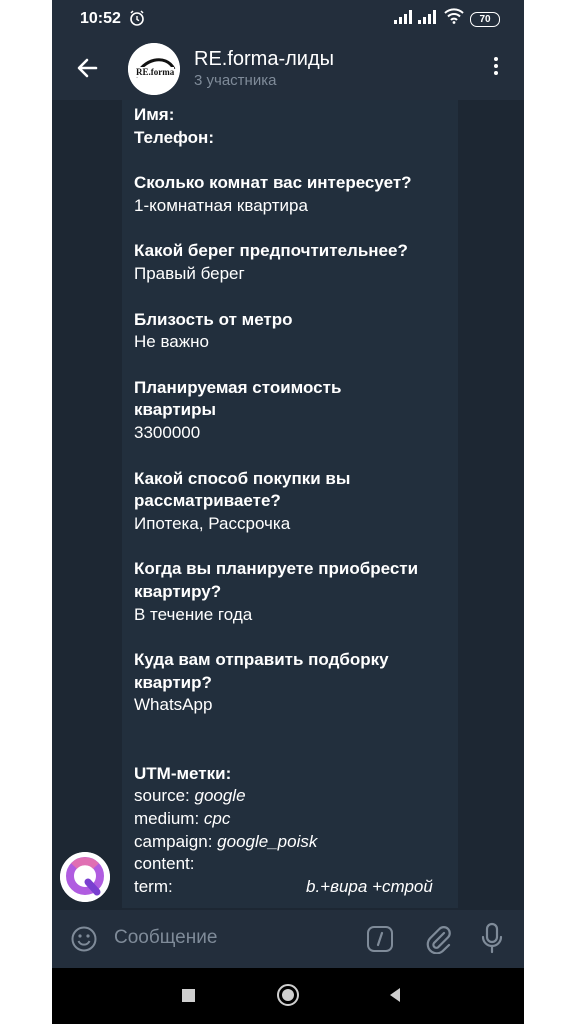  Describe the element at coordinates (288, 18) in the screenshot. I see `status-bar: 10:52 70` at that location.